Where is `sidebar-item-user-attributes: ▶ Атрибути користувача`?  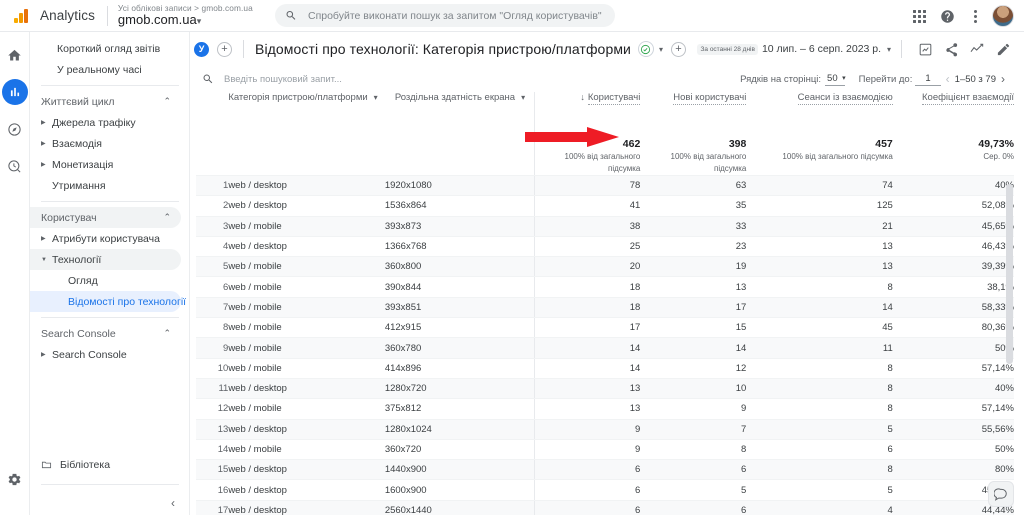
sidebar-item-user-attributes: ▶ Атрибути користувача is located at coordinates (105, 238).